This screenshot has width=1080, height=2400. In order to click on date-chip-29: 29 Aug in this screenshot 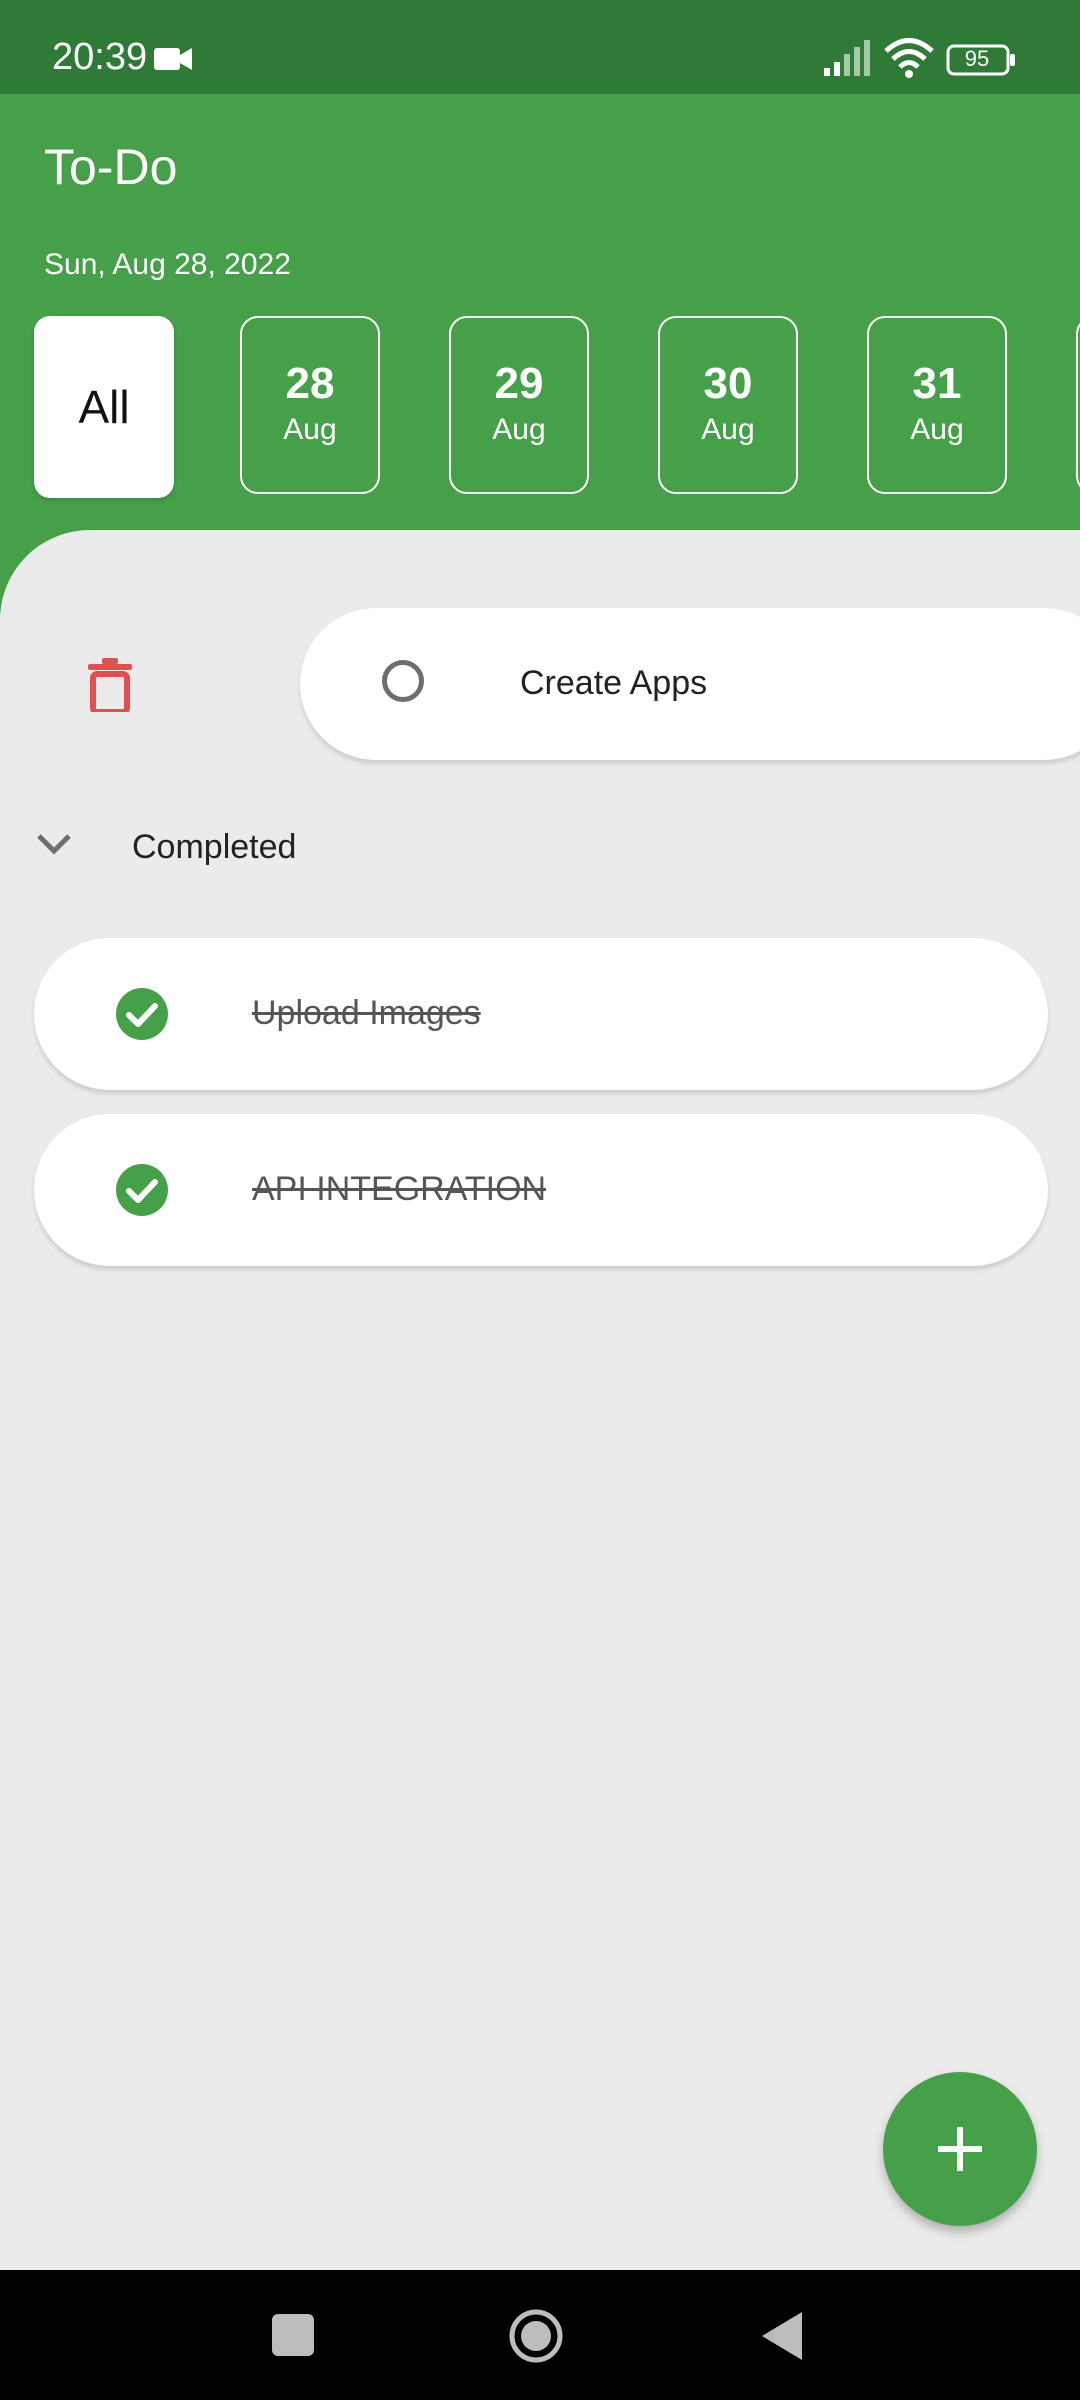, I will do `click(519, 405)`.